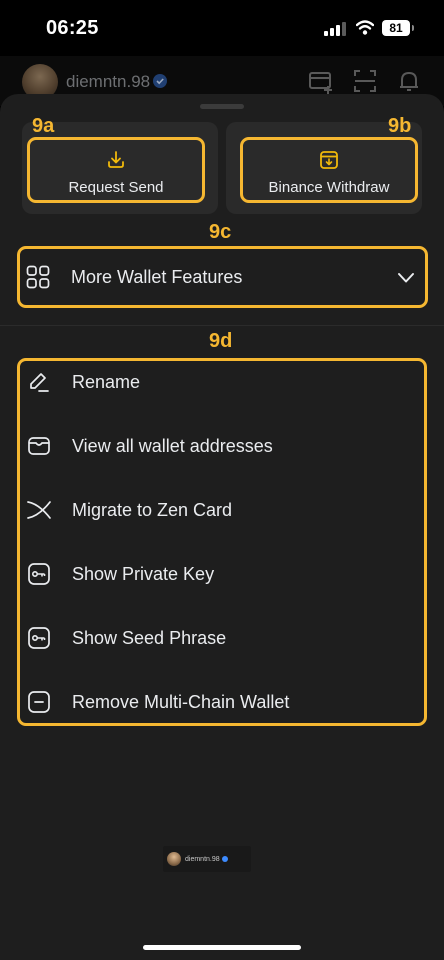 The image size is (444, 960). What do you see at coordinates (174, 859) in the screenshot?
I see `watermark-avatar` at bounding box center [174, 859].